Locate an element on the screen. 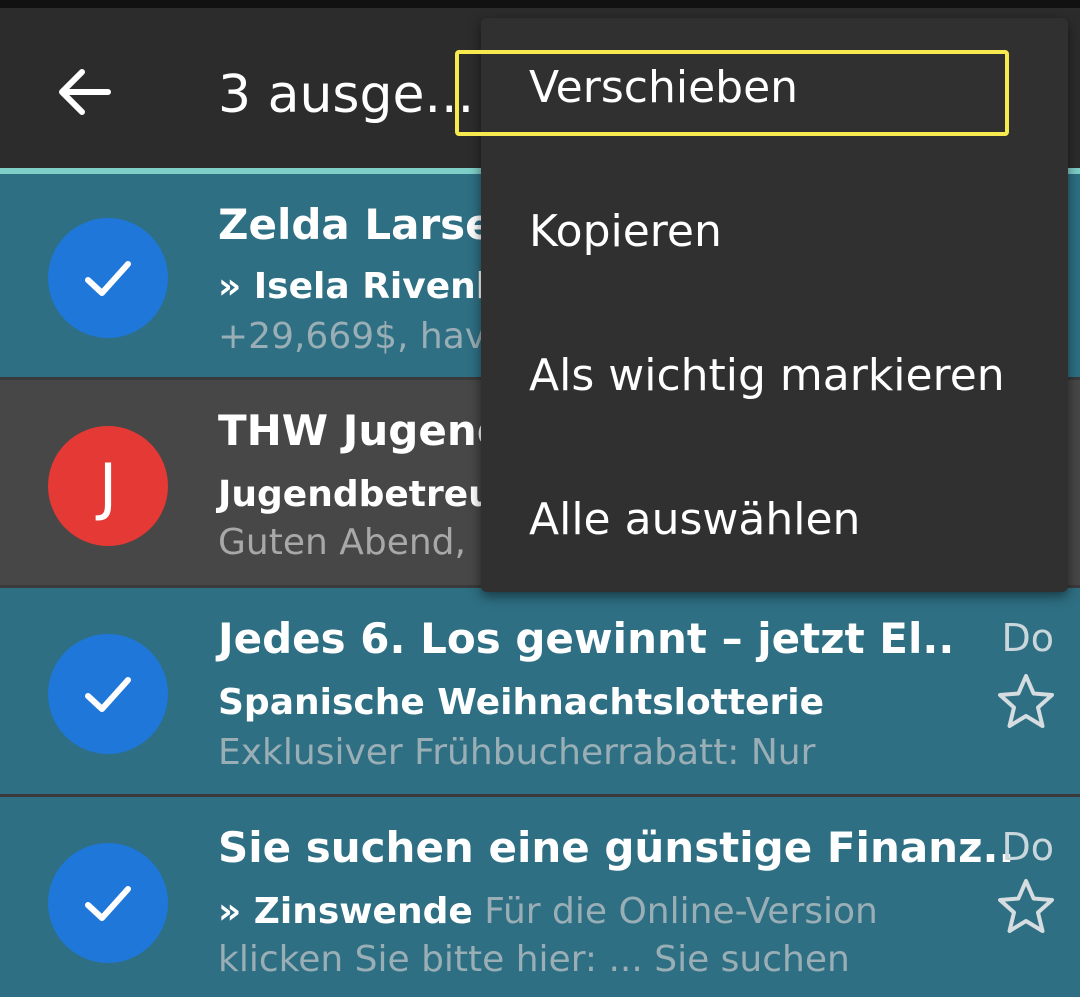 This screenshot has height=997, width=1080. menu-item-alle-auswaehlen: Alle auswählen is located at coordinates (694, 519).